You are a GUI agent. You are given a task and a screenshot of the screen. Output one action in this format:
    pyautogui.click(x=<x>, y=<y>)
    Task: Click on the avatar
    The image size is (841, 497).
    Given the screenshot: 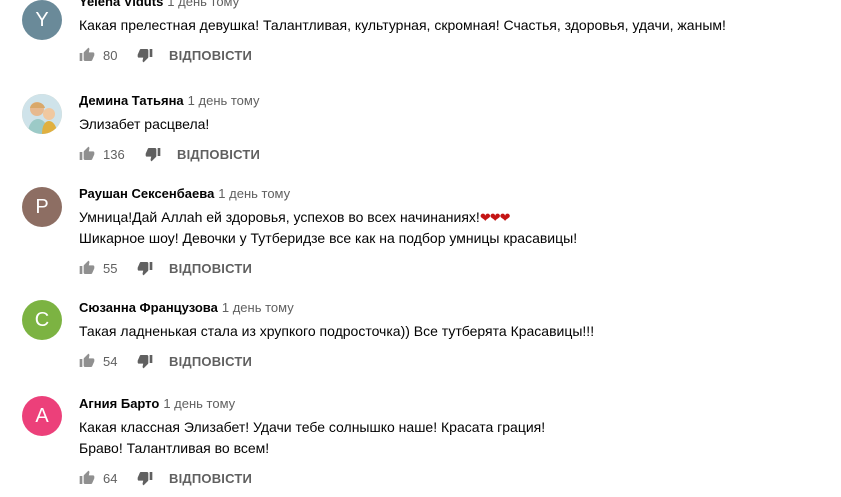 What is the action you would take?
    pyautogui.click(x=42, y=114)
    